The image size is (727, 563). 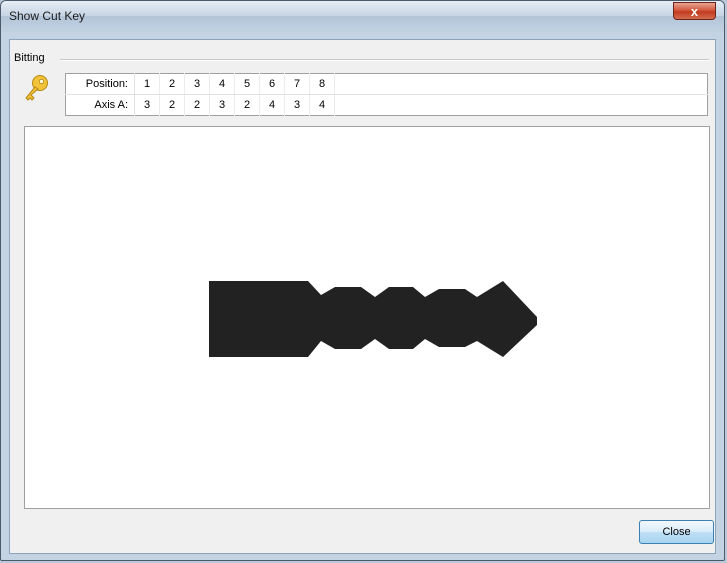 I want to click on close-icon: x, so click(x=694, y=11).